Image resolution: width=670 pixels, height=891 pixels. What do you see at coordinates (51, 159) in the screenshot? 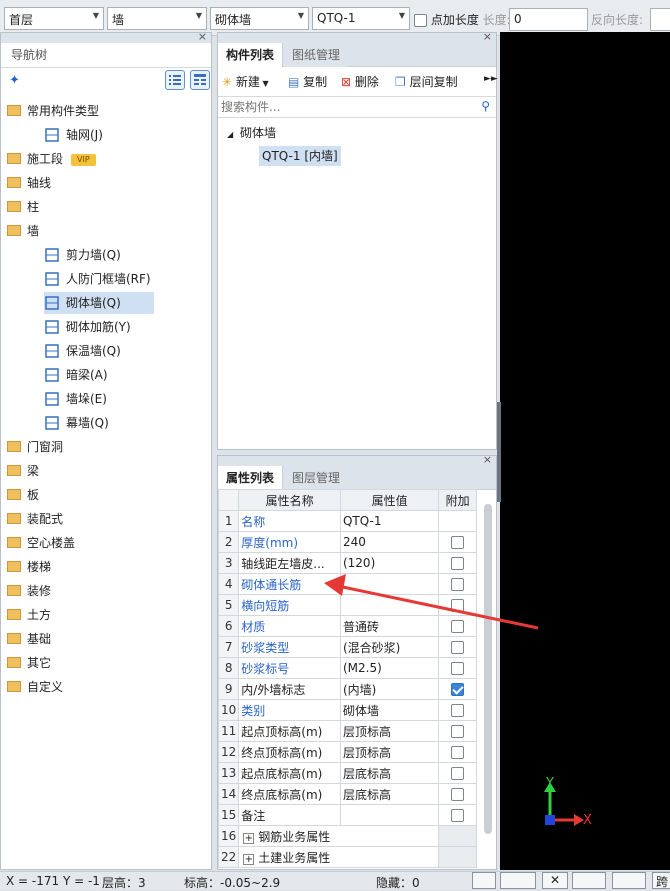
I see `nav-item: 施工段 VIP` at bounding box center [51, 159].